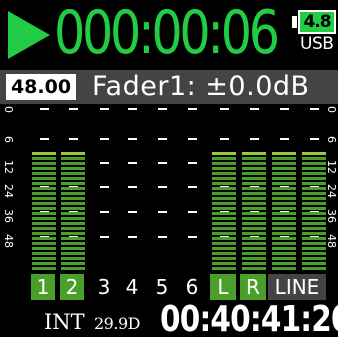  Describe the element at coordinates (104, 287) in the screenshot. I see `channel-label-3: 3` at that location.